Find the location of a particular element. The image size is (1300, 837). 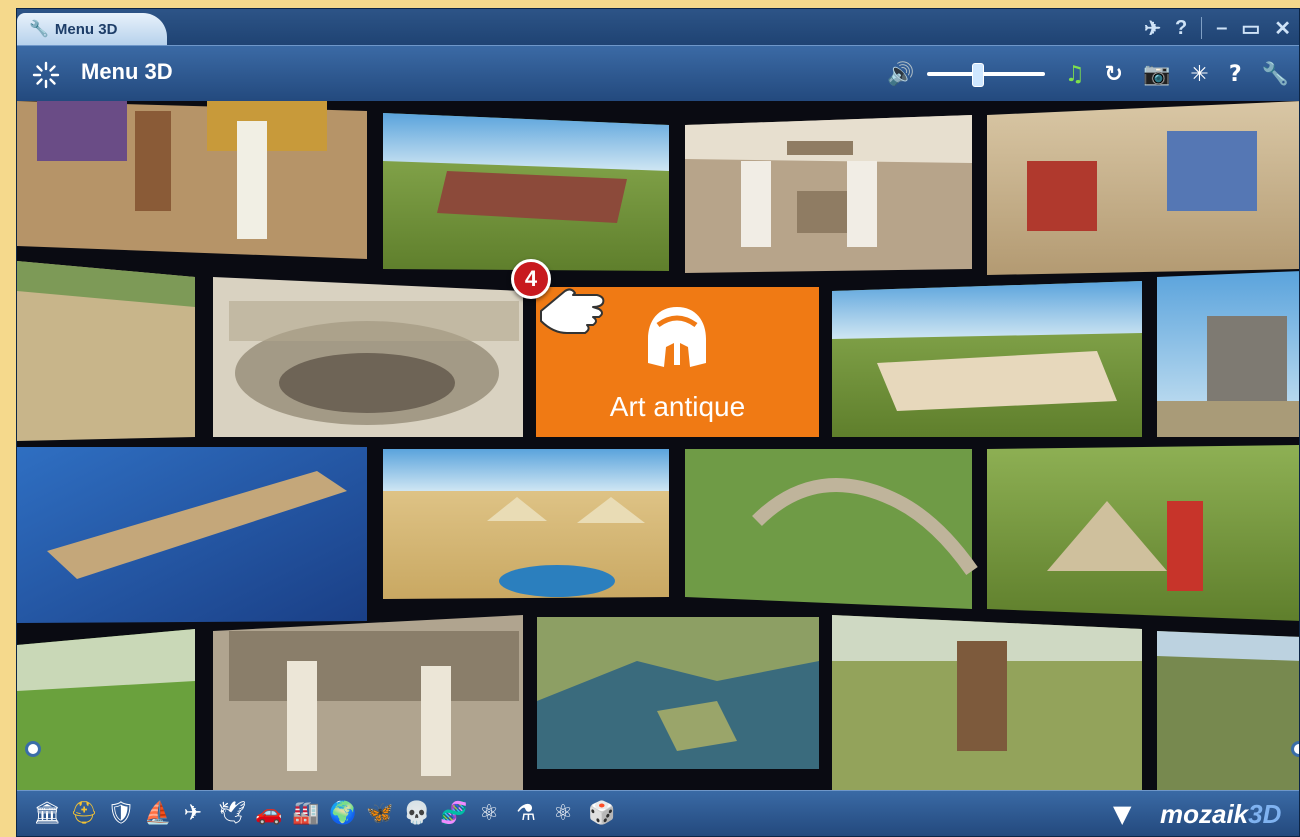

volume-icon: 🔊 is located at coordinates (900, 74).